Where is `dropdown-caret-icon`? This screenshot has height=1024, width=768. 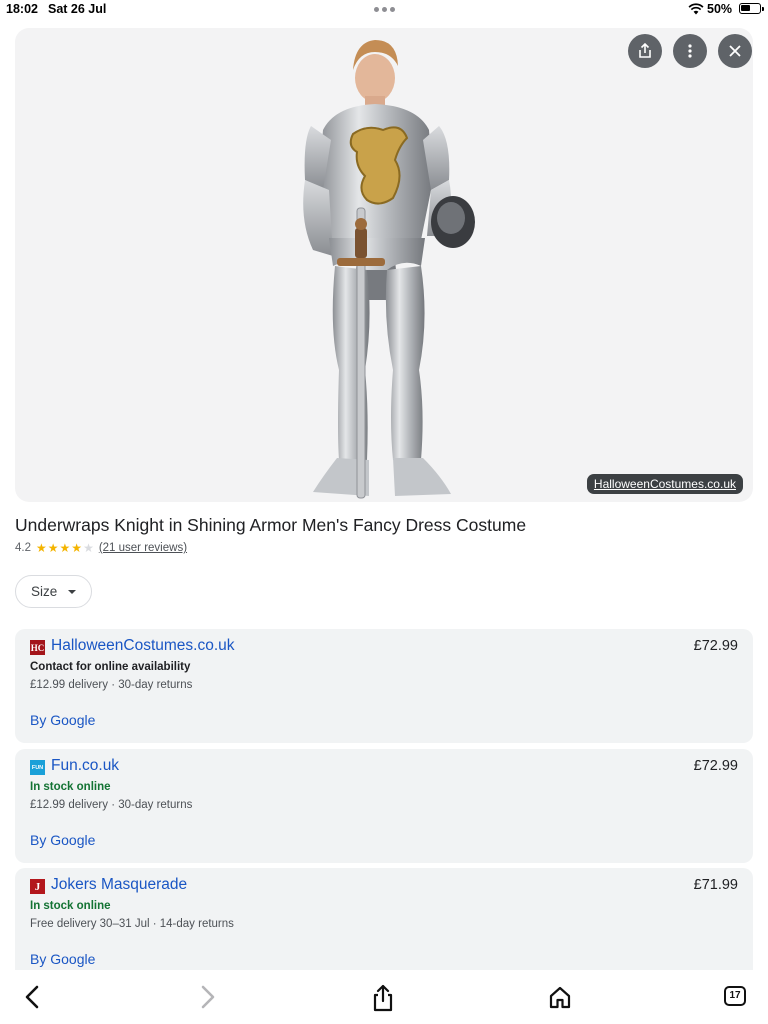 dropdown-caret-icon is located at coordinates (72, 591).